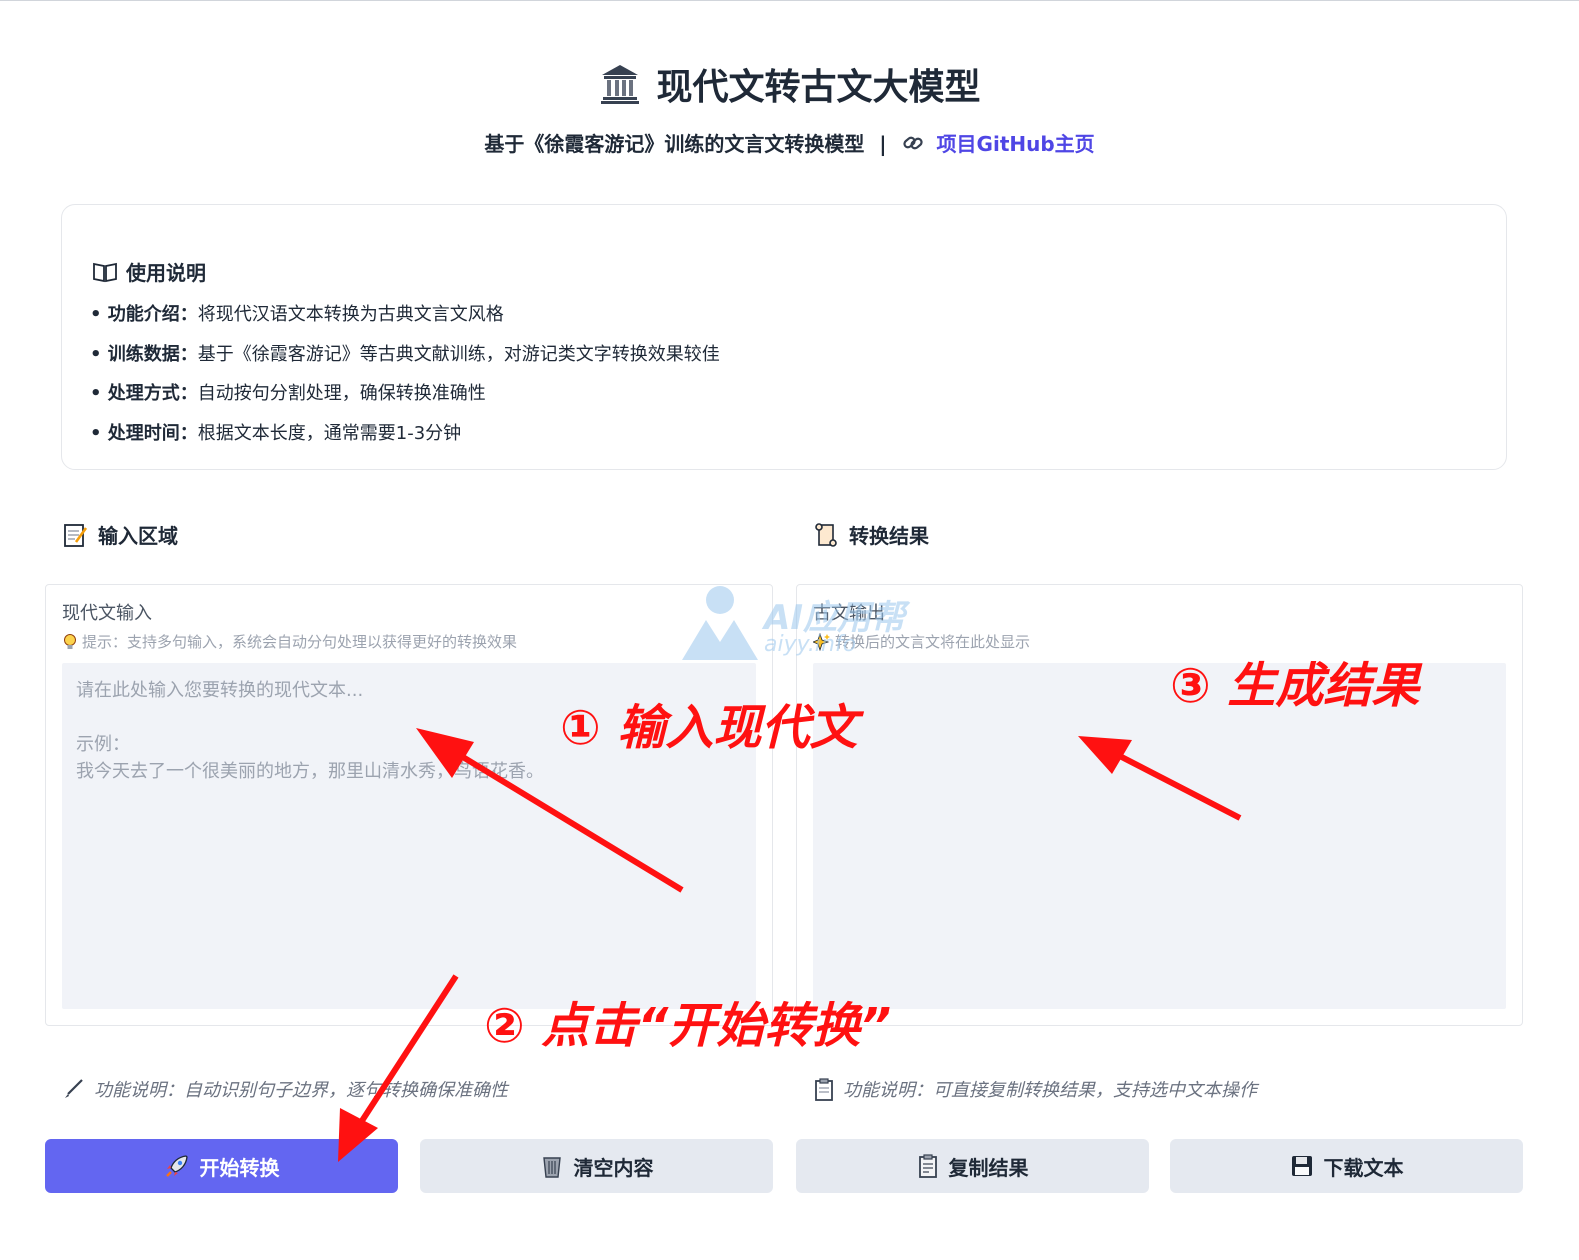  Describe the element at coordinates (818, 87) in the screenshot. I see `page-title-text: 现代文转古文大模型` at that location.